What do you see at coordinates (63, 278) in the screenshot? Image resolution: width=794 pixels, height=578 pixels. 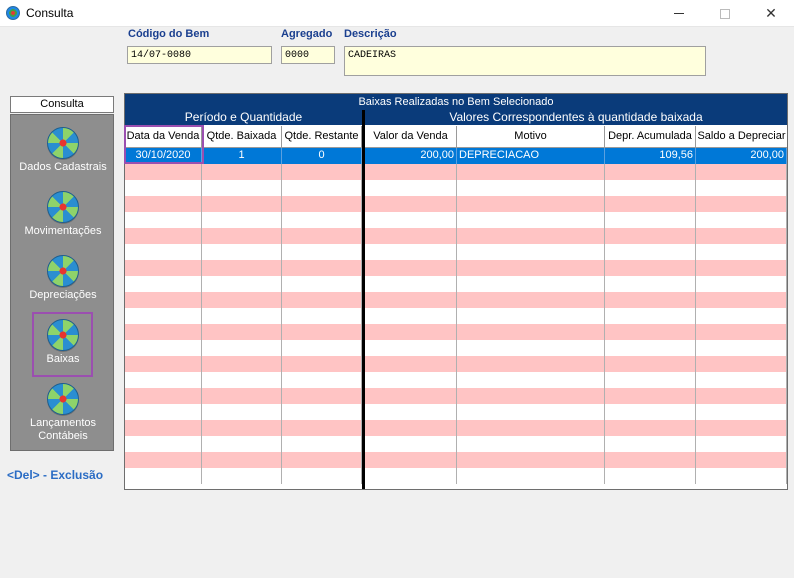 I see `sidebar-item-depreciacoes: Depreciações` at bounding box center [63, 278].